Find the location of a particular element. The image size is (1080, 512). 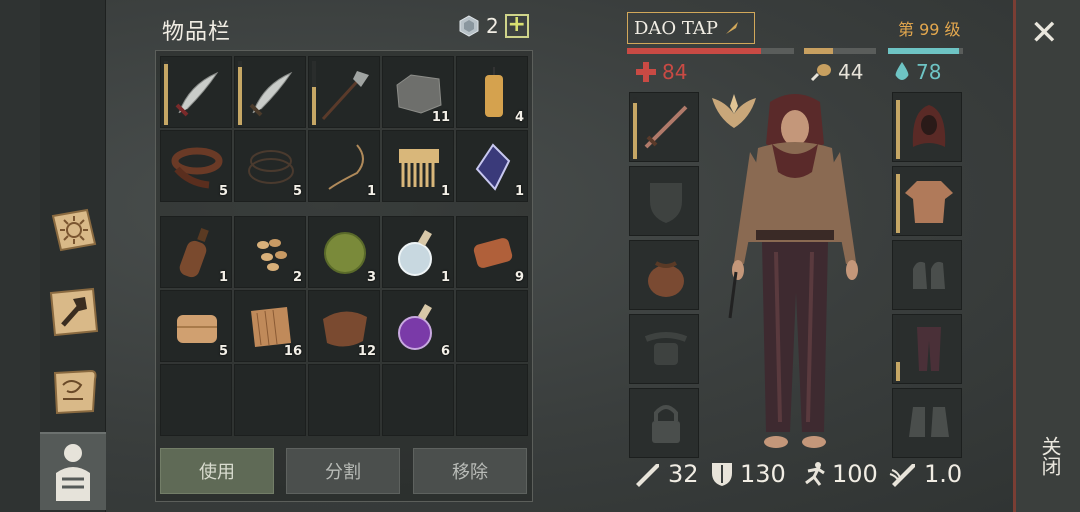

slot-halberd is located at coordinates (344, 92).